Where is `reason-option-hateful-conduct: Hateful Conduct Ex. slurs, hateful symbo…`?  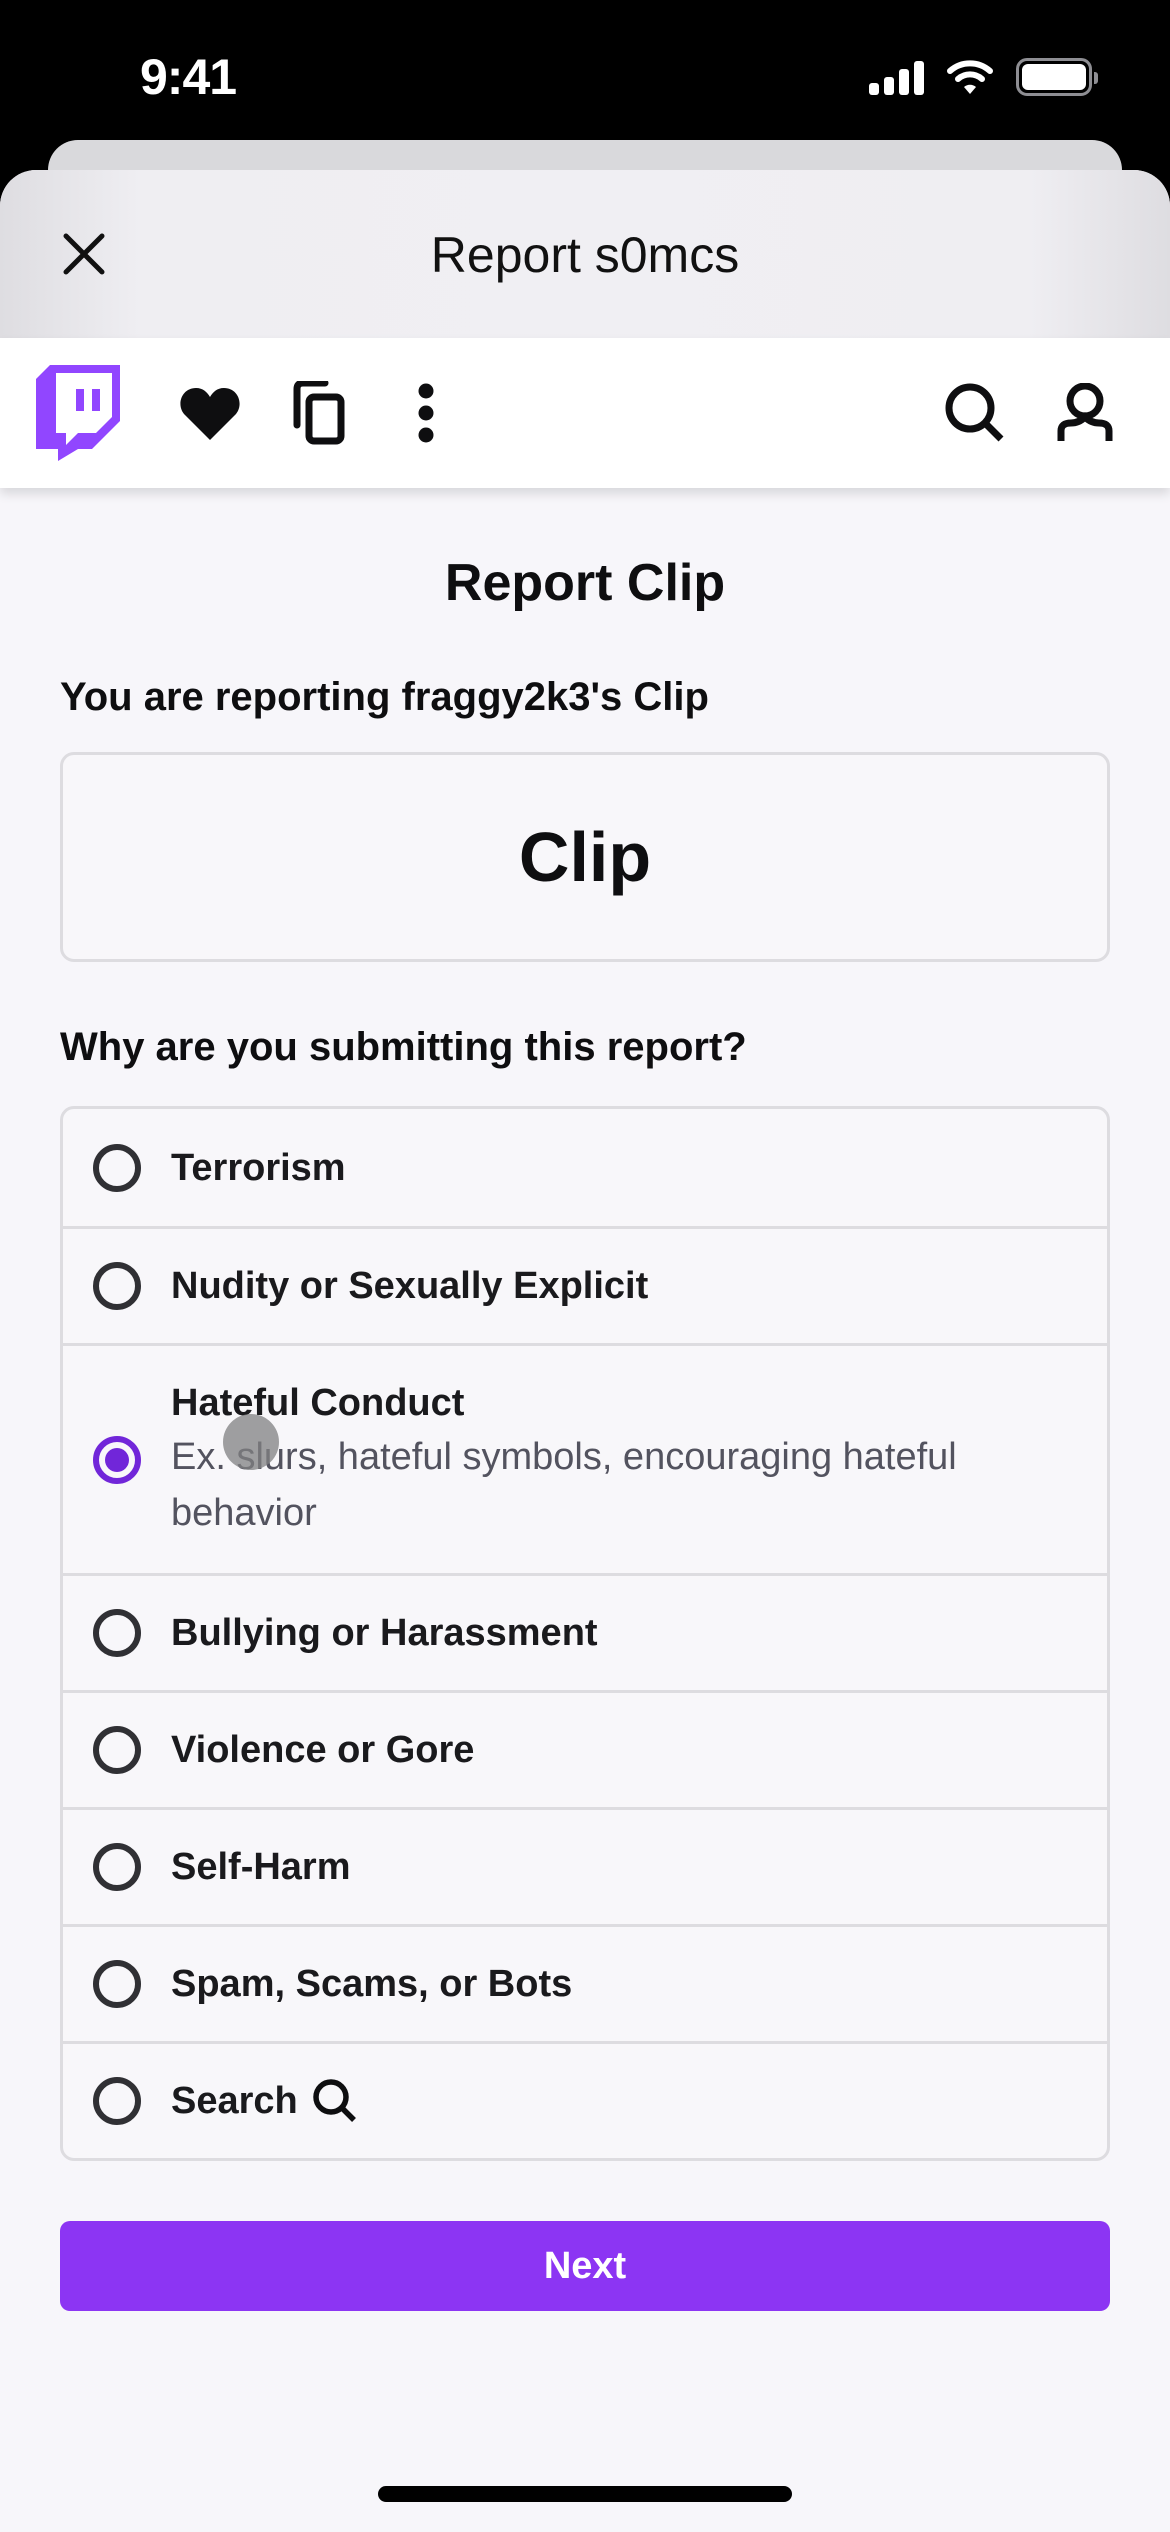 reason-option-hateful-conduct: Hateful Conduct Ex. slurs, hateful symbo… is located at coordinates (585, 1458).